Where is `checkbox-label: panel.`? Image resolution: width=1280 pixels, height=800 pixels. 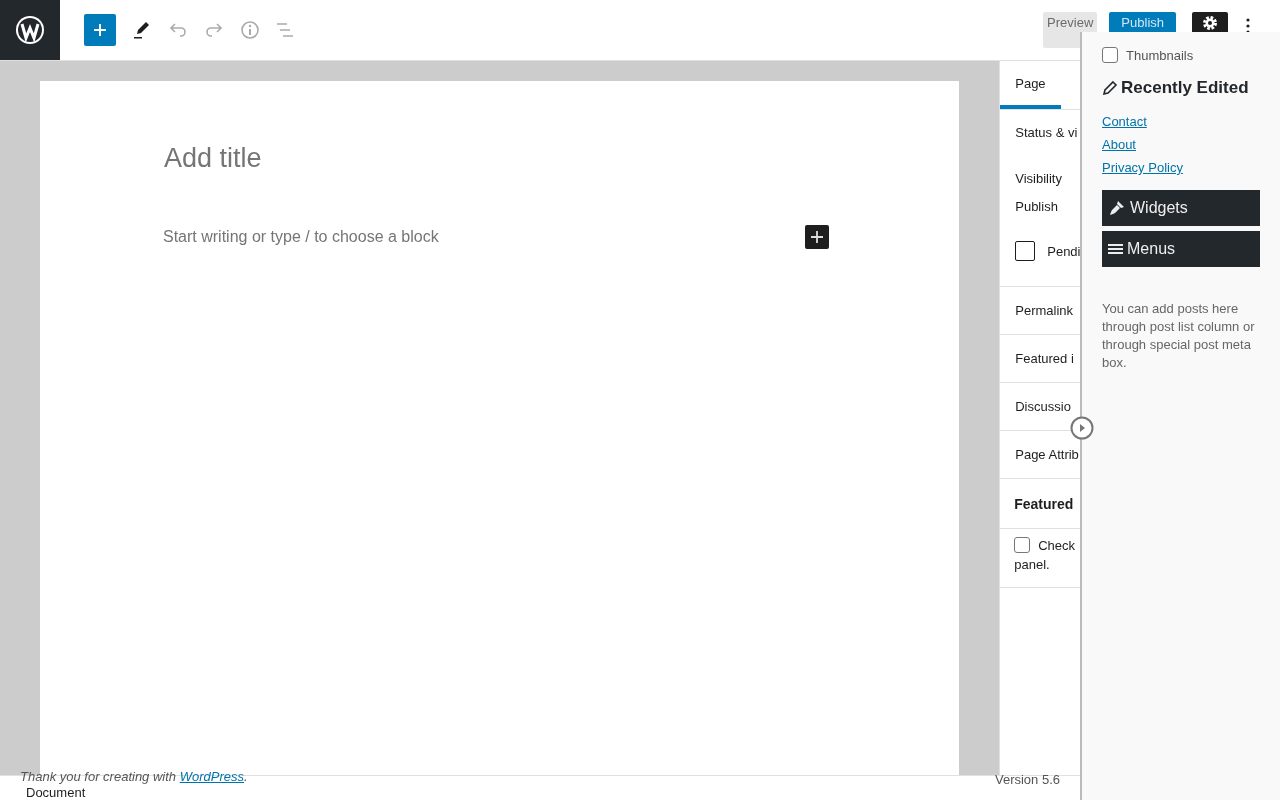 checkbox-label: panel. is located at coordinates (1032, 564).